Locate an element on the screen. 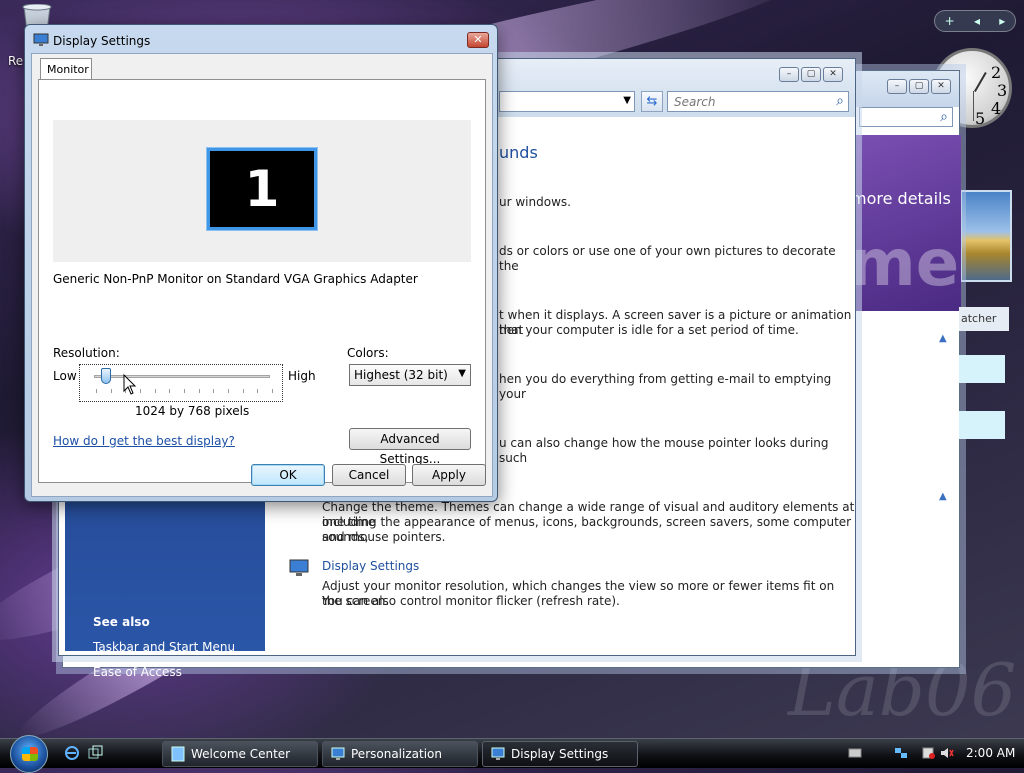 This screenshot has height=773, width=1024. document-icon is located at coordinates (178, 754).